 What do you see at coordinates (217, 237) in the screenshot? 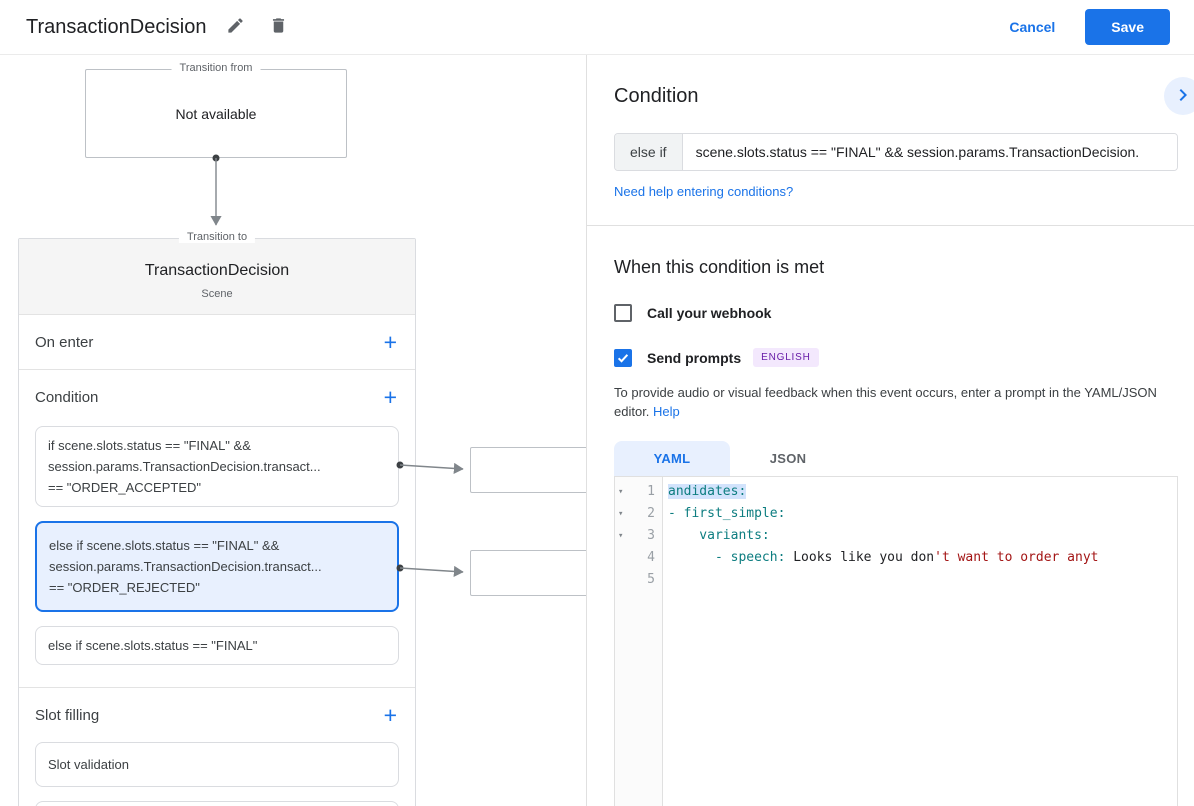
I see `transition-to-label: Transition to` at bounding box center [217, 237].